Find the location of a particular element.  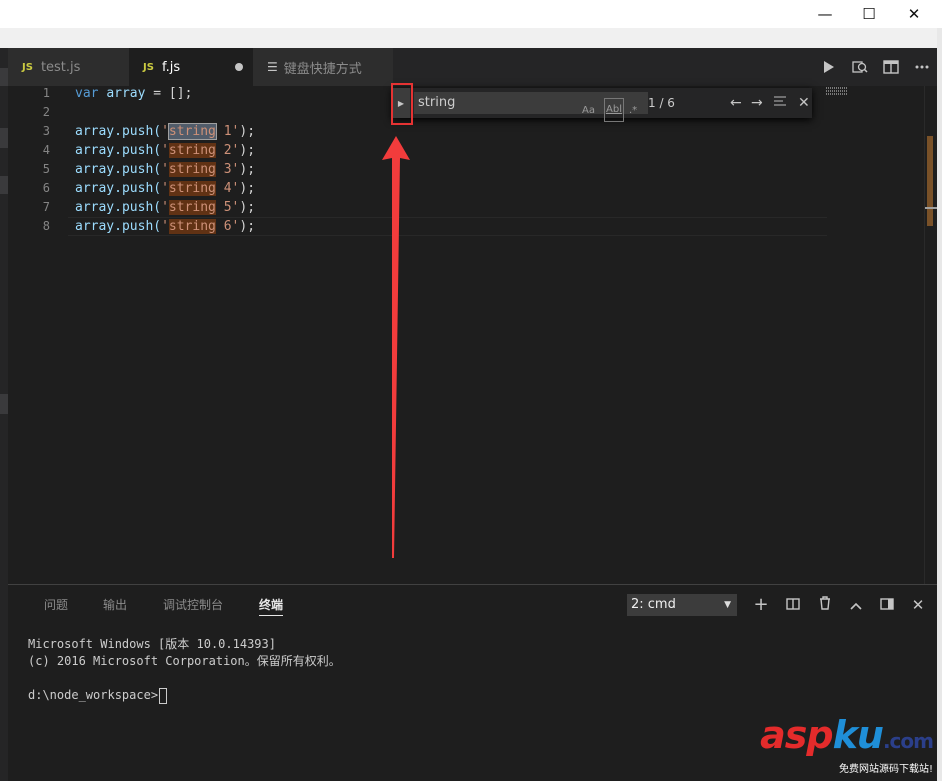

match-count: 1 / 6 is located at coordinates (661, 103).